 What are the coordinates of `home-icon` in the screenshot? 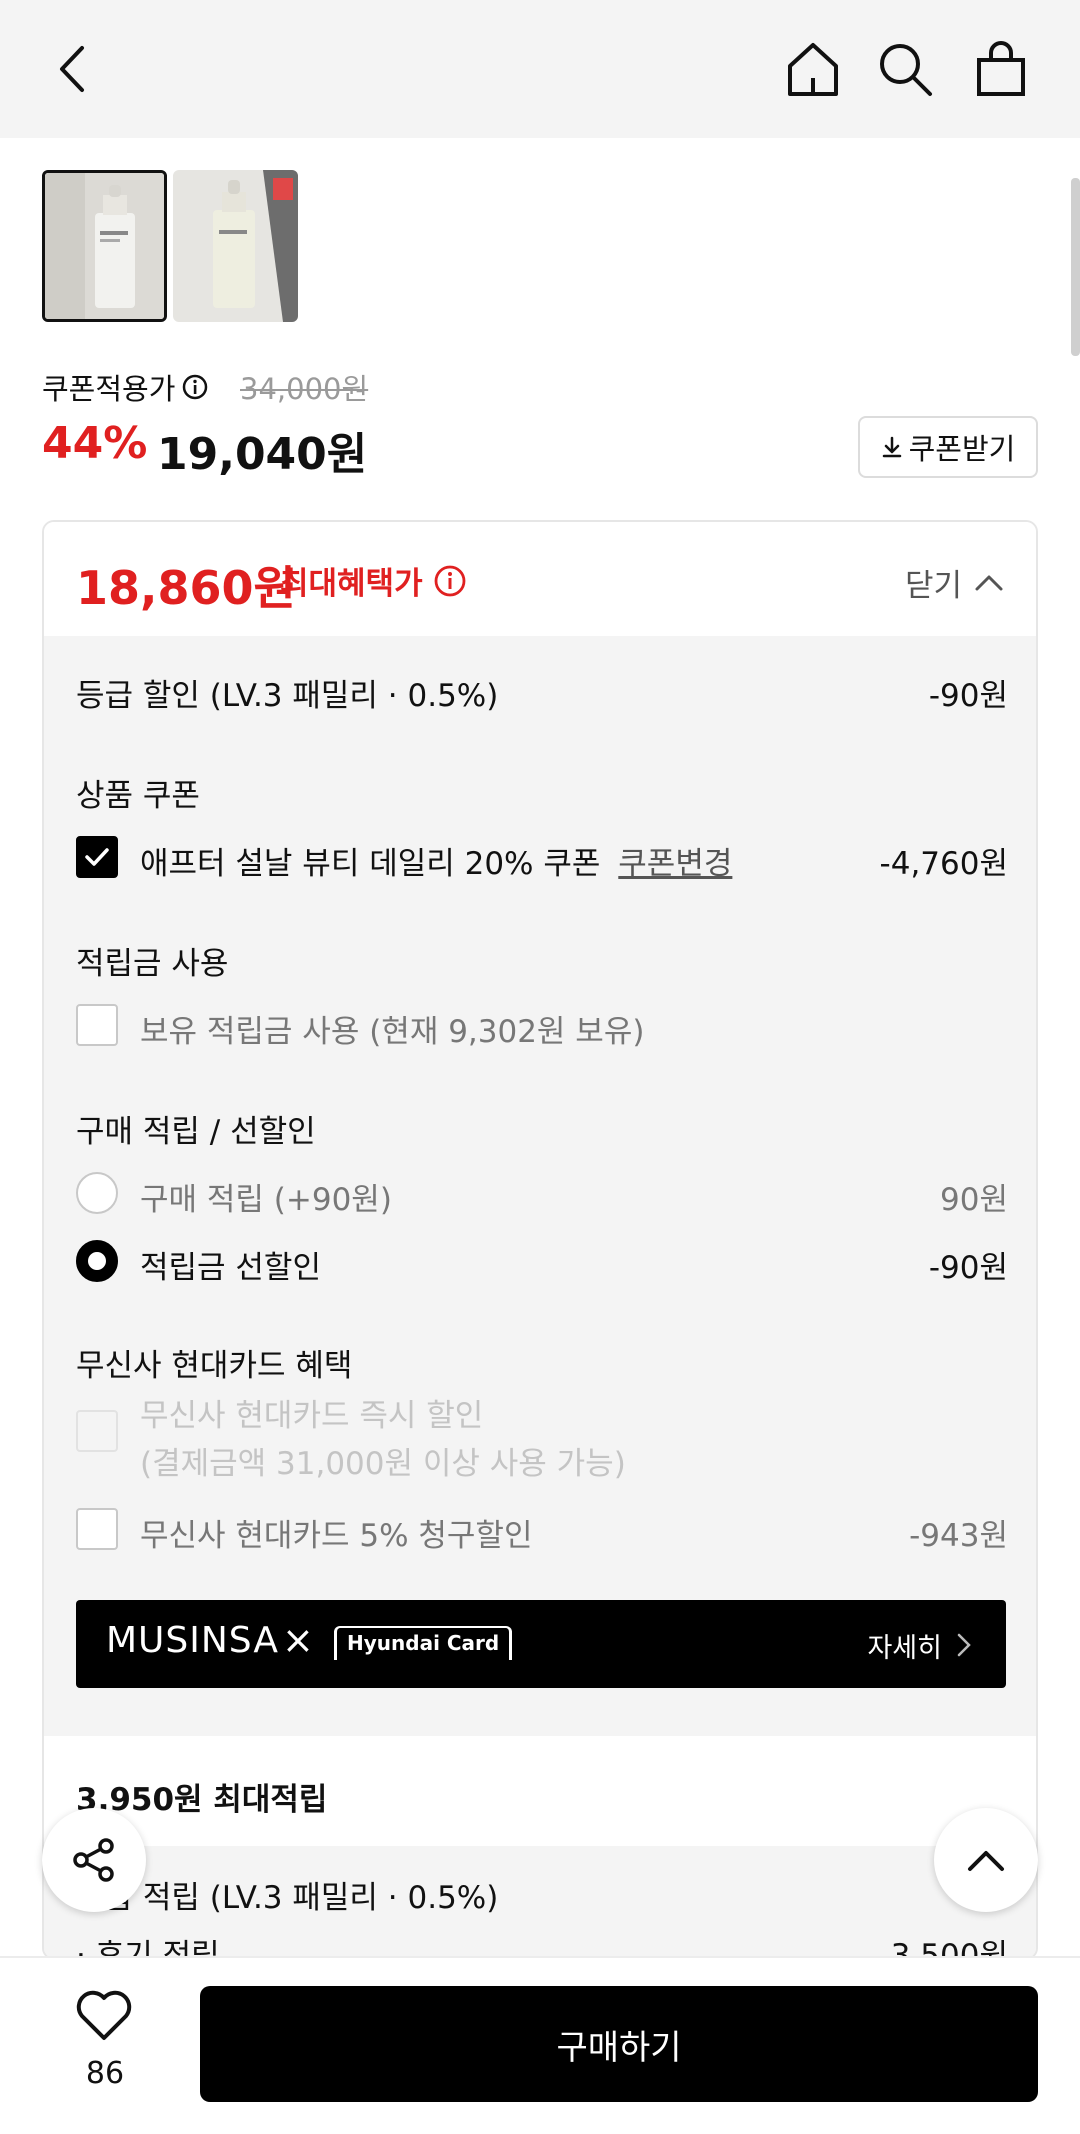 It's located at (813, 69).